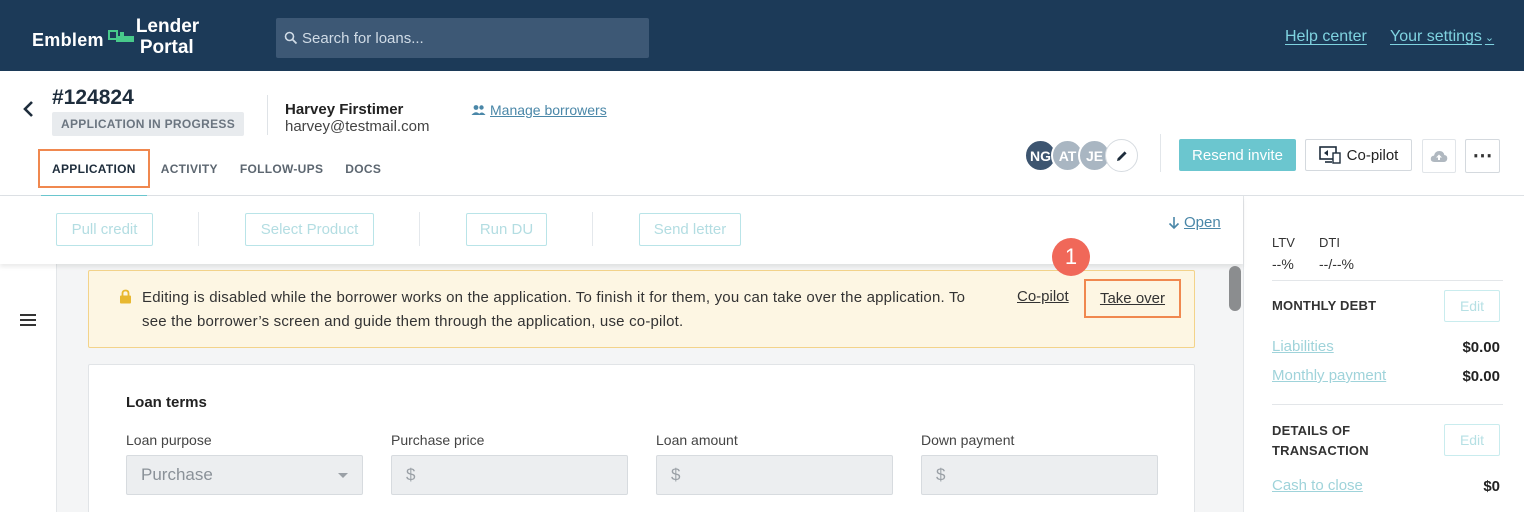 Image resolution: width=1524 pixels, height=512 pixels. I want to click on more-options-button: ⋯, so click(1482, 156).